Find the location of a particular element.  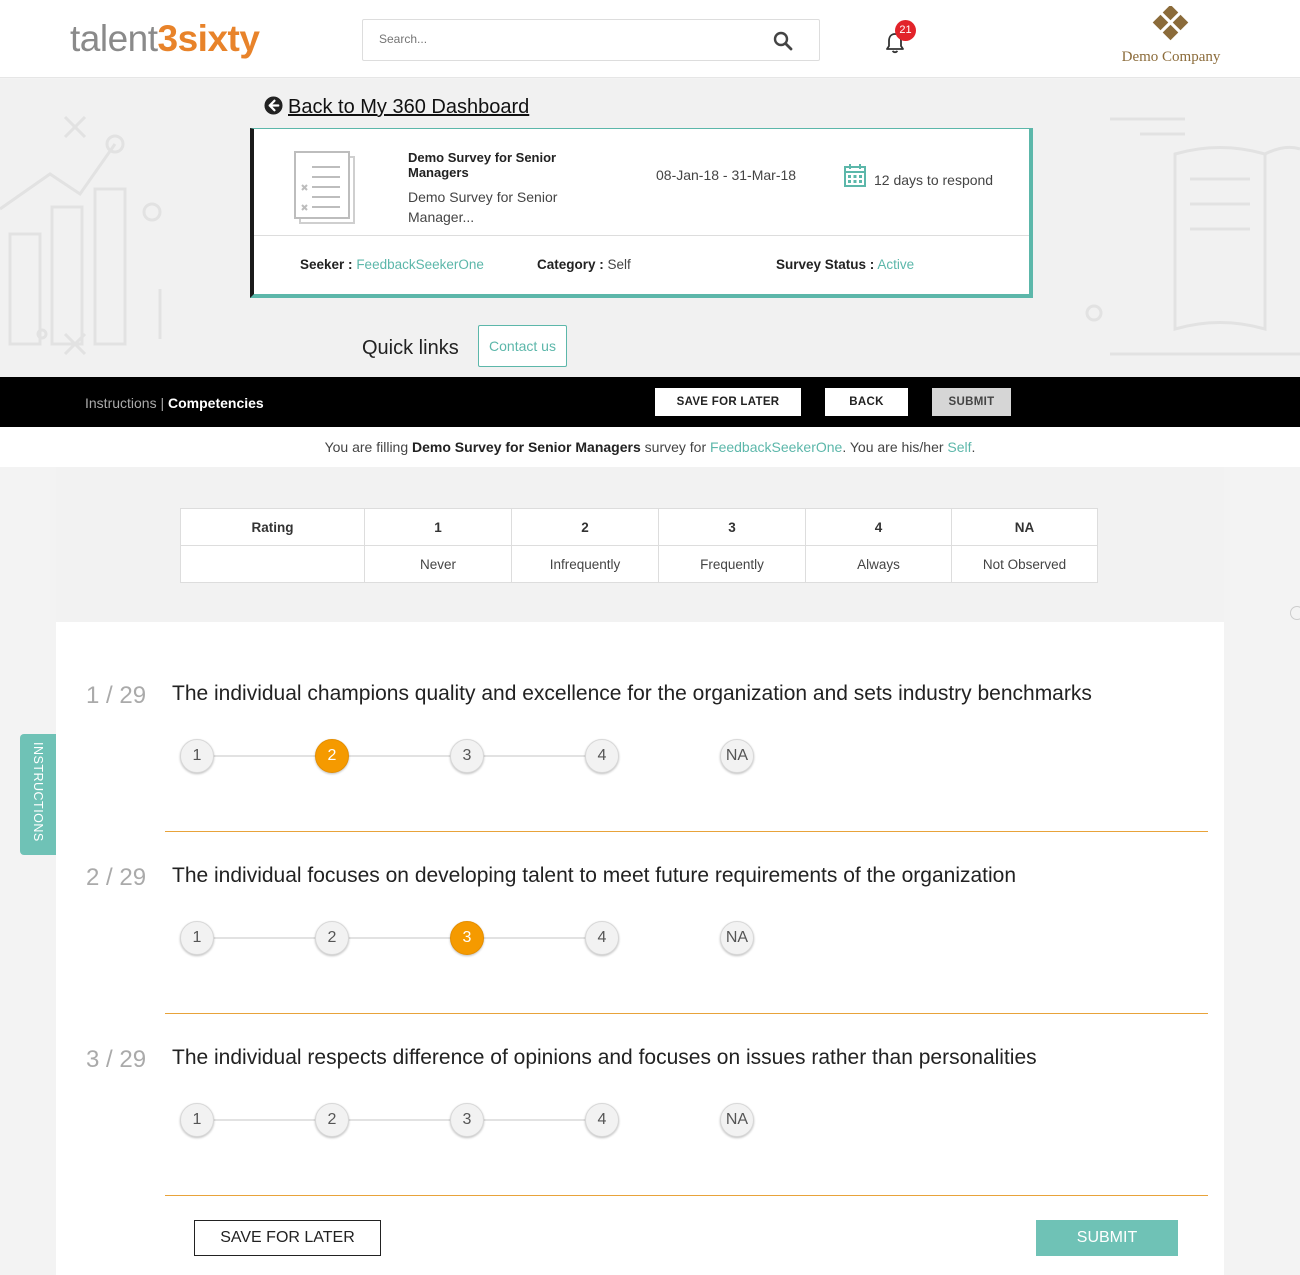

diamond-logo-icon is located at coordinates (1170, 22).